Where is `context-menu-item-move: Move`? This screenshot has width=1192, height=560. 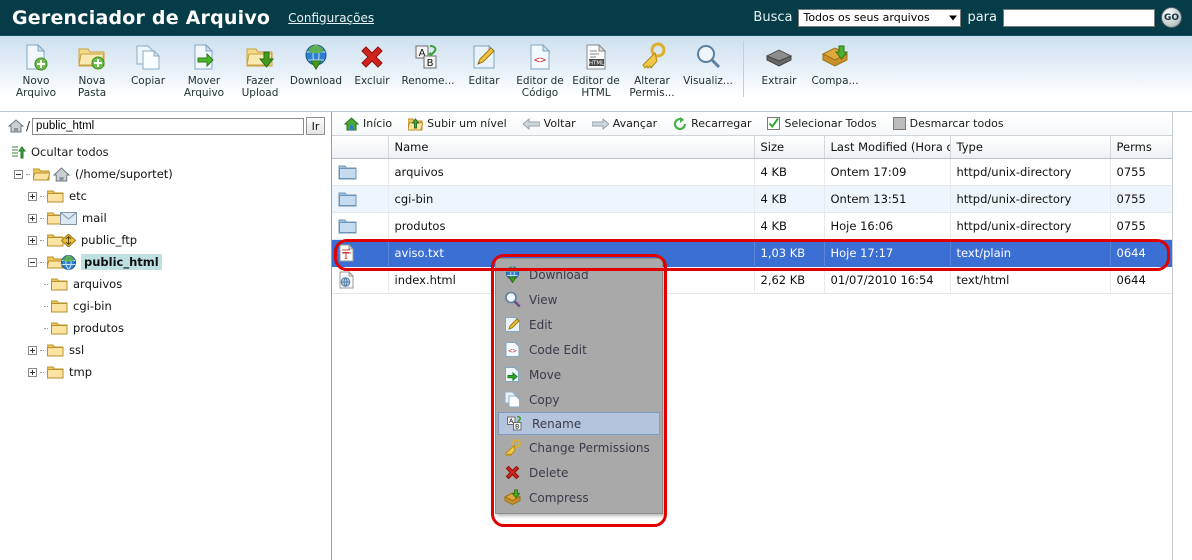 context-menu-item-move: Move is located at coordinates (579, 374).